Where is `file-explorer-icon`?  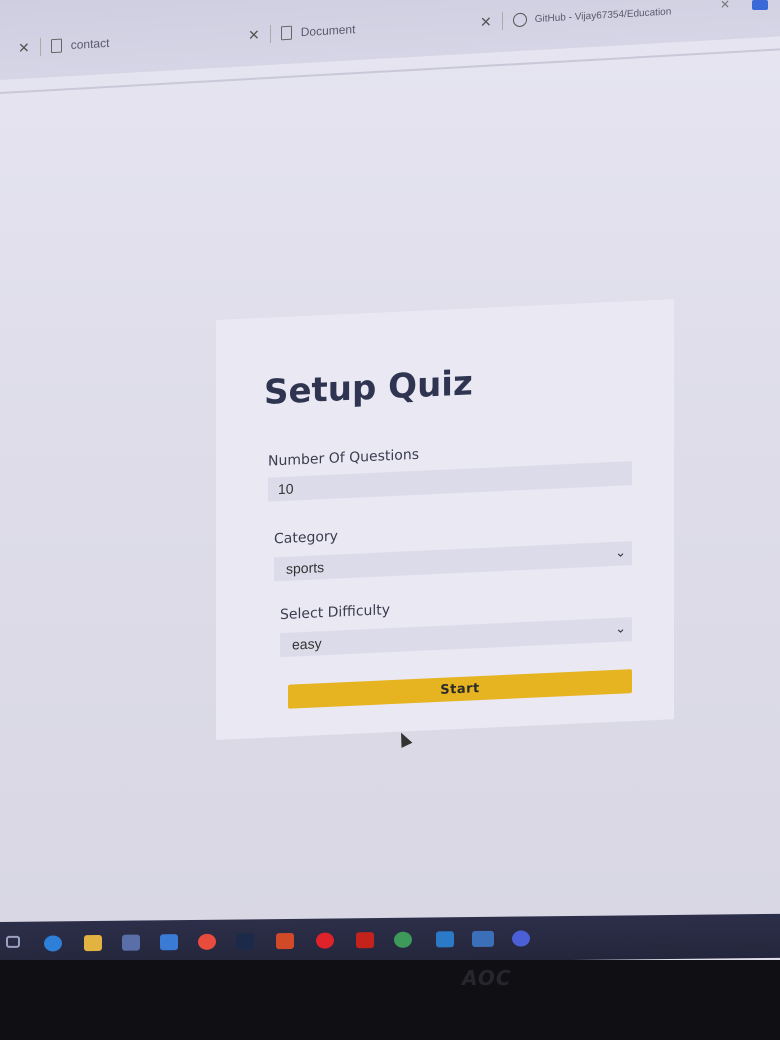
file-explorer-icon is located at coordinates (93, 943).